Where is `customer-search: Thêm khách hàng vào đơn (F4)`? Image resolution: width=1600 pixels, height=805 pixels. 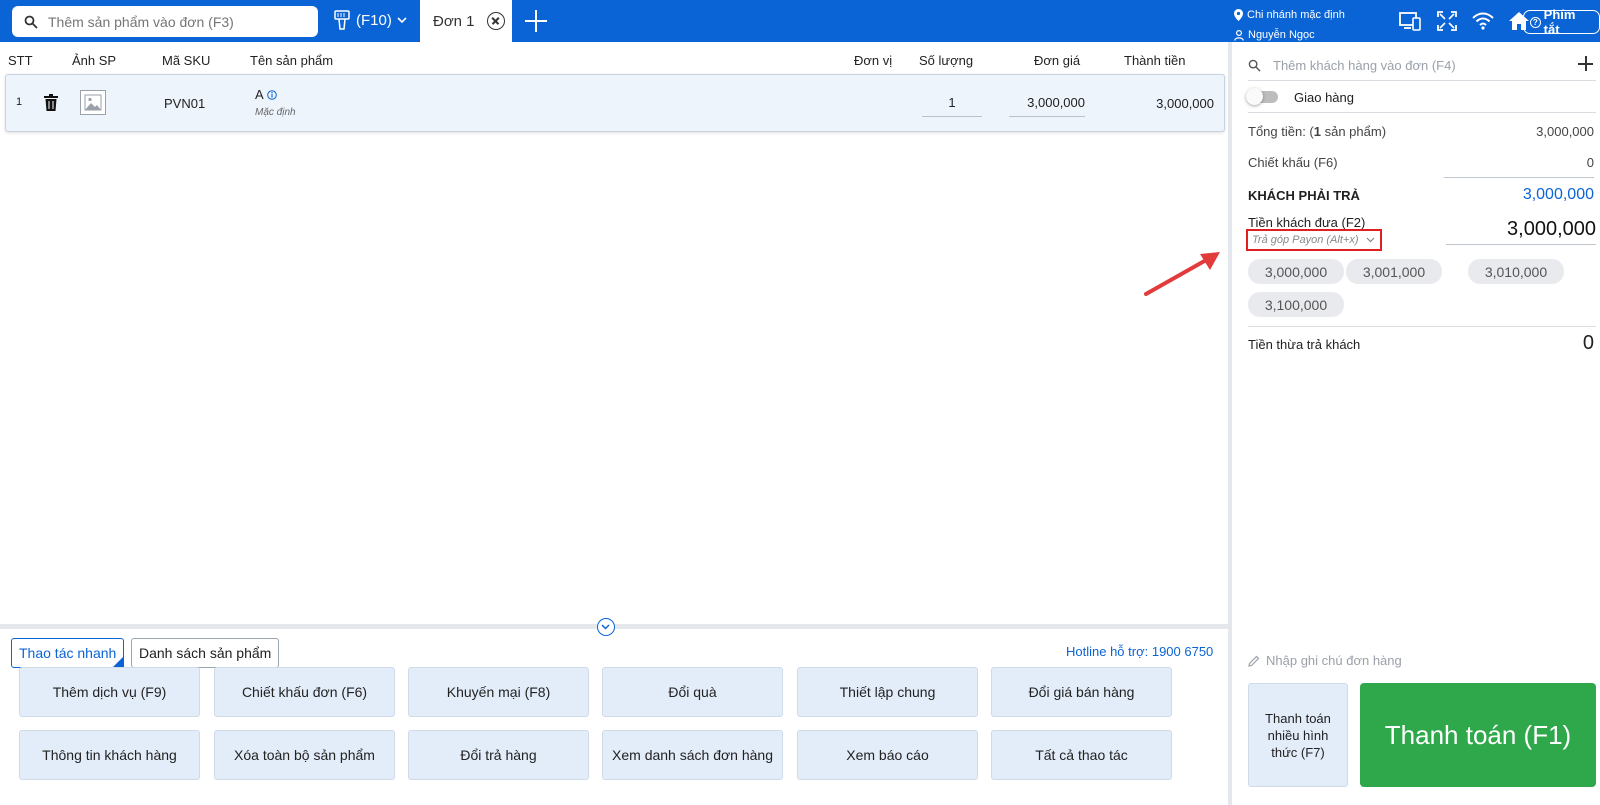 customer-search: Thêm khách hàng vào đơn (F4) is located at coordinates (1352, 65).